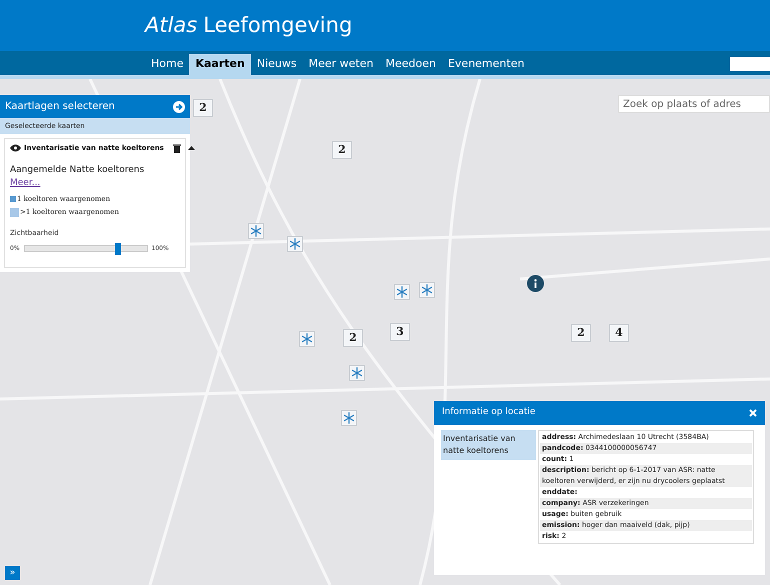 The image size is (770, 585). Describe the element at coordinates (694, 104) in the screenshot. I see `search-field: Zoek op plaats of adres` at that location.